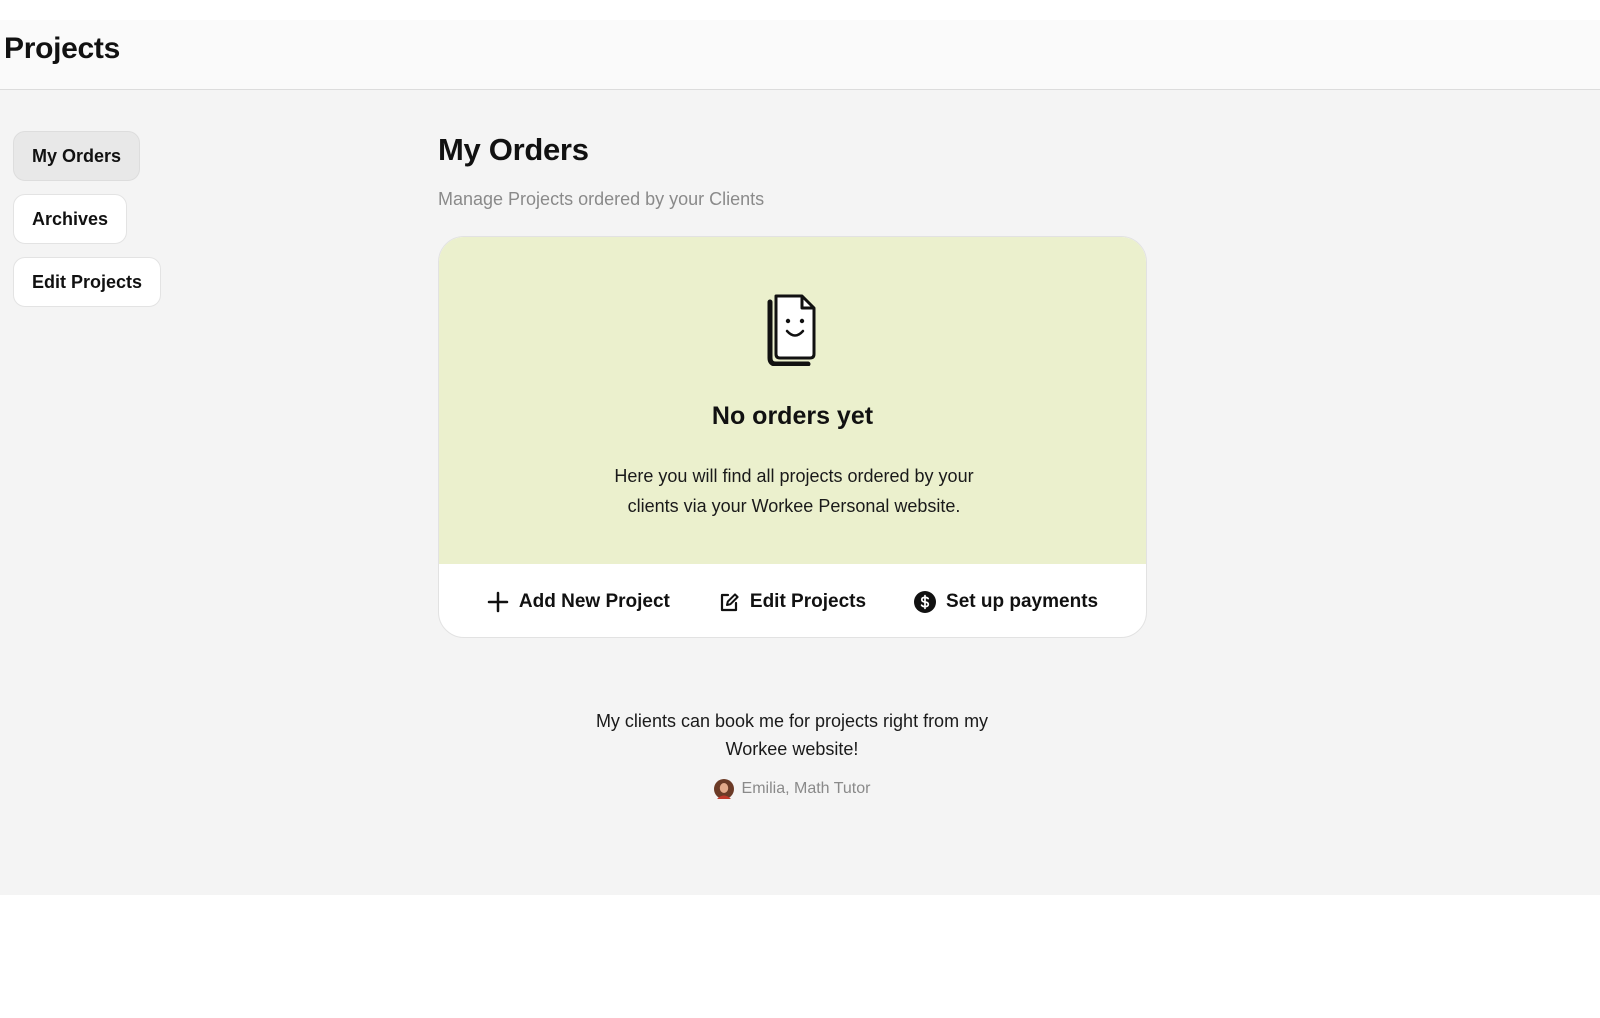  What do you see at coordinates (791, 330) in the screenshot?
I see `smiling-document-icon` at bounding box center [791, 330].